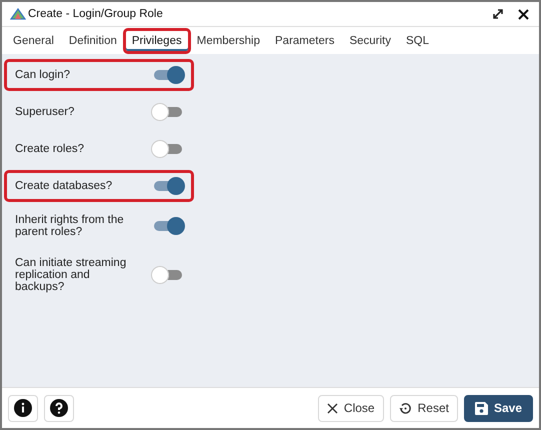 The image size is (541, 430). Describe the element at coordinates (71, 275) in the screenshot. I see `field-label: Can initiate streaming replication and backups?` at that location.